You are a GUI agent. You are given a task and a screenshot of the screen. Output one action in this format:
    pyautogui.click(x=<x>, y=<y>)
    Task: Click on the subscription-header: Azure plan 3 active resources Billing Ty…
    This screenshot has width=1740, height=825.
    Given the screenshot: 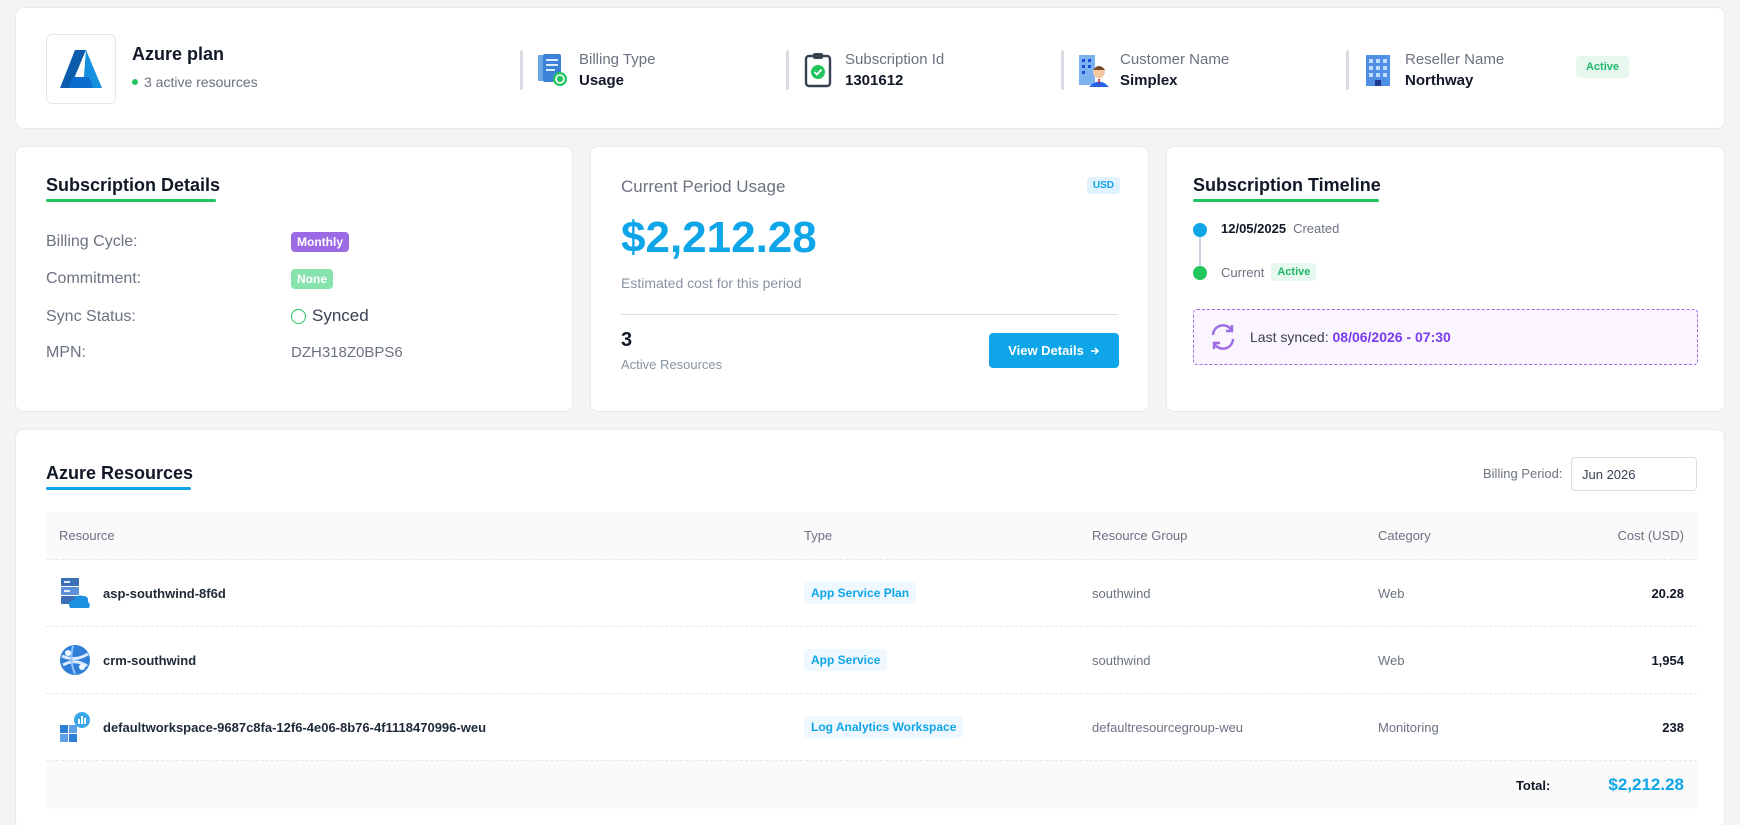 What is the action you would take?
    pyautogui.click(x=870, y=68)
    